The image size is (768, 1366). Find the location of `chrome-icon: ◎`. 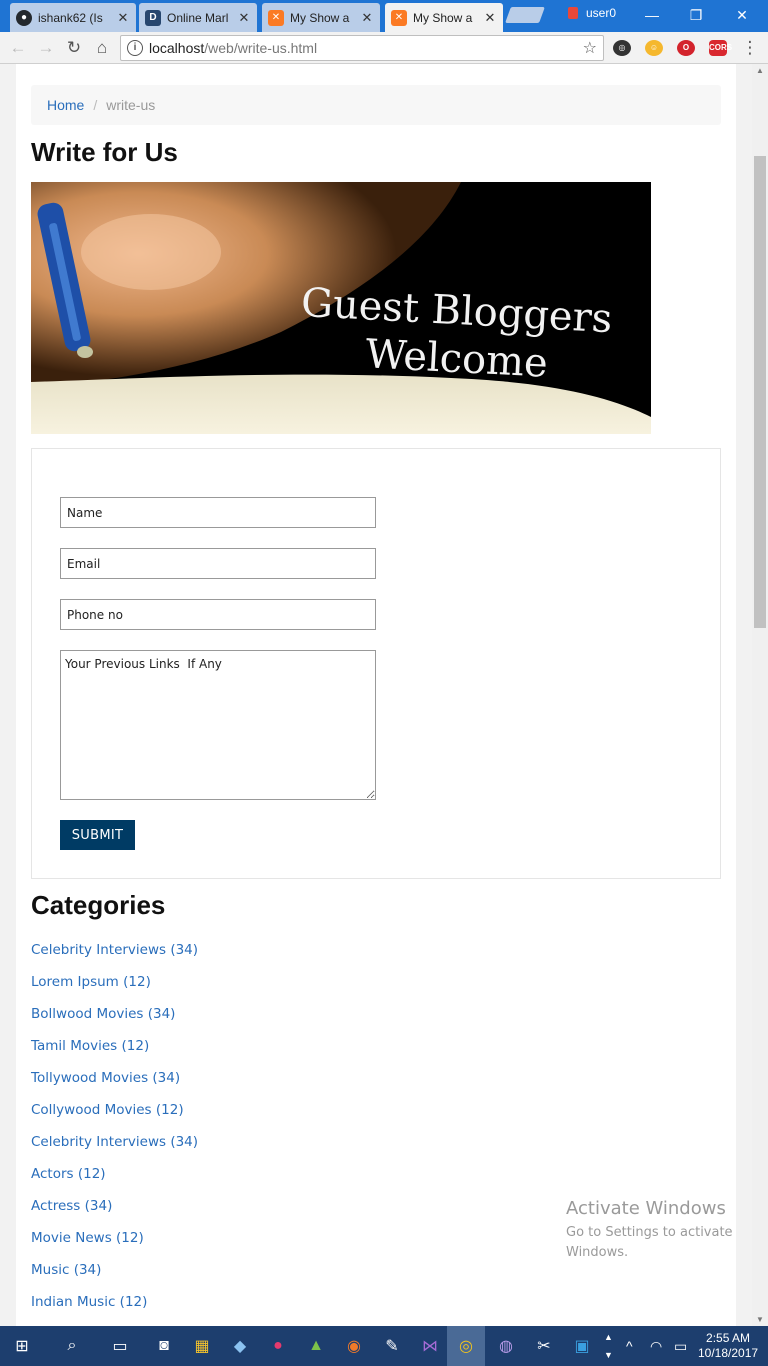

chrome-icon: ◎ is located at coordinates (466, 1346).